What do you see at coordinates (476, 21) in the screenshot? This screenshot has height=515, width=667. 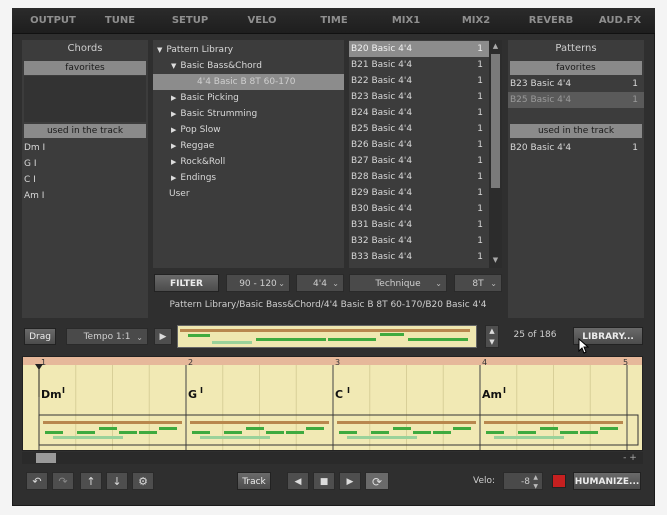 I see `tab-mix2: MIX2` at bounding box center [476, 21].